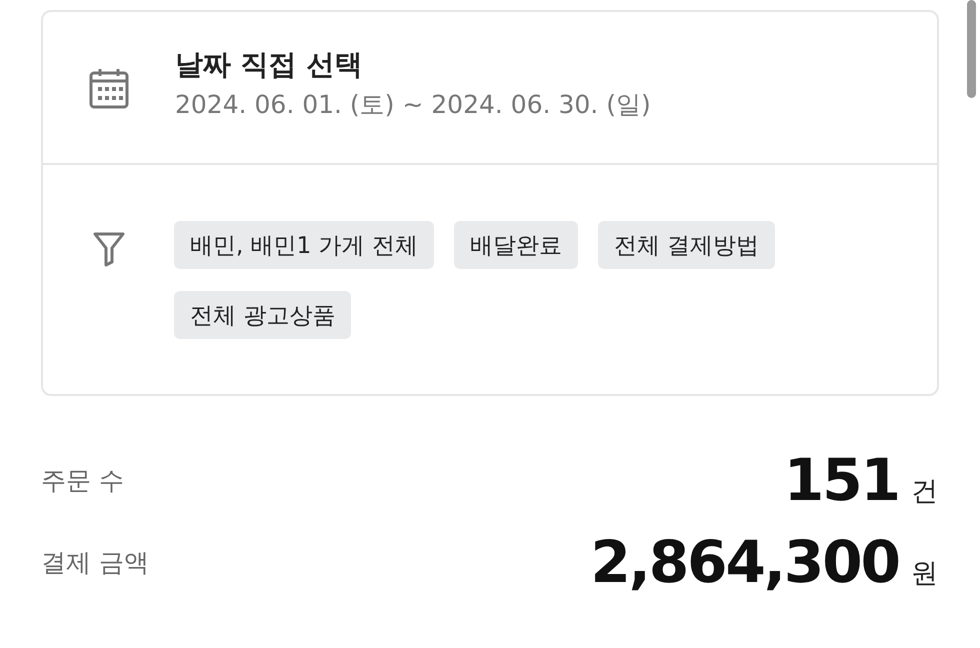 Image resolution: width=980 pixels, height=648 pixels. What do you see at coordinates (95, 562) in the screenshot?
I see `stat-label: 결제 금액` at bounding box center [95, 562].